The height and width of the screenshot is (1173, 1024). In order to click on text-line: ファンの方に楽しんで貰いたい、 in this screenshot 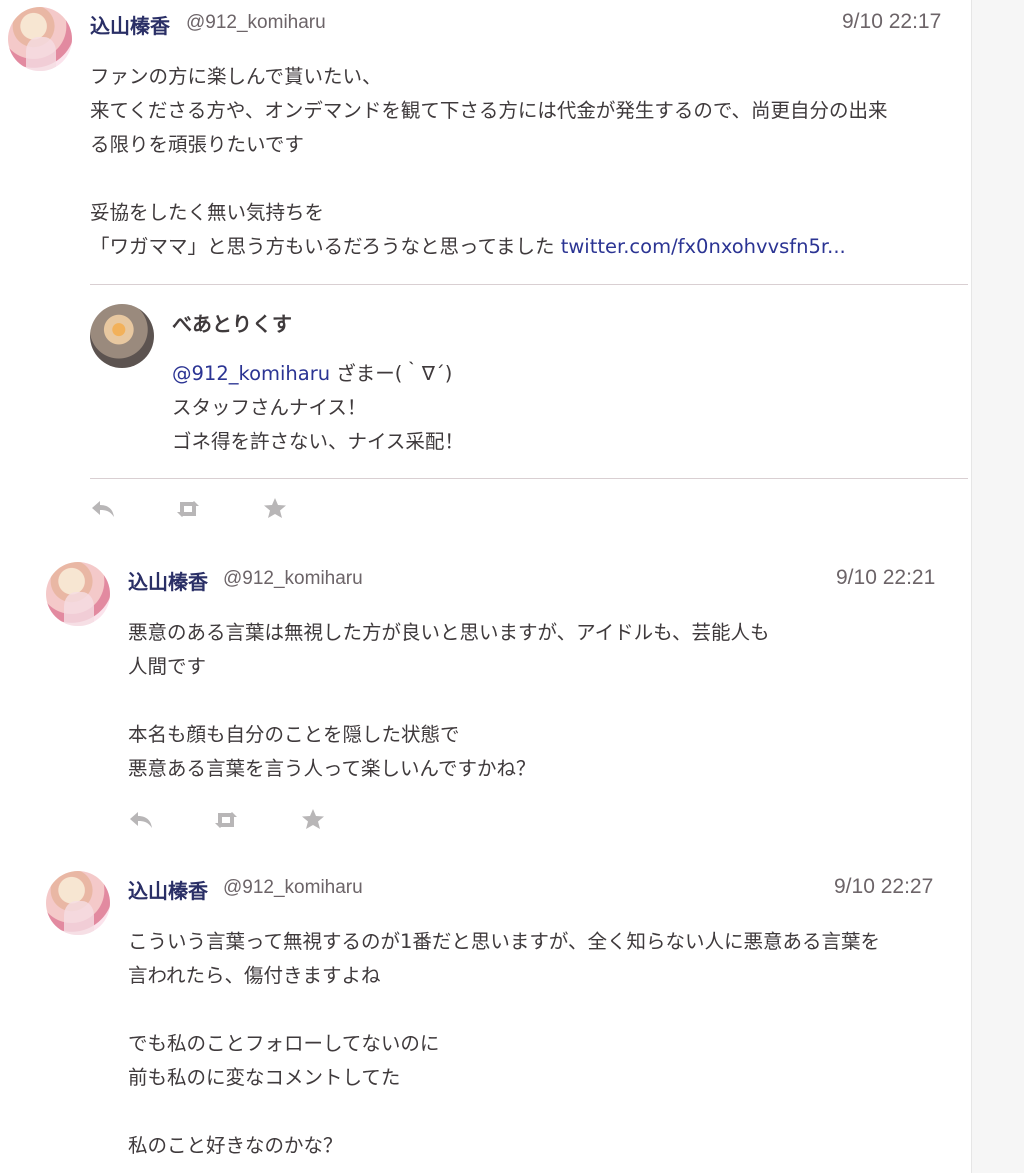, I will do `click(236, 76)`.